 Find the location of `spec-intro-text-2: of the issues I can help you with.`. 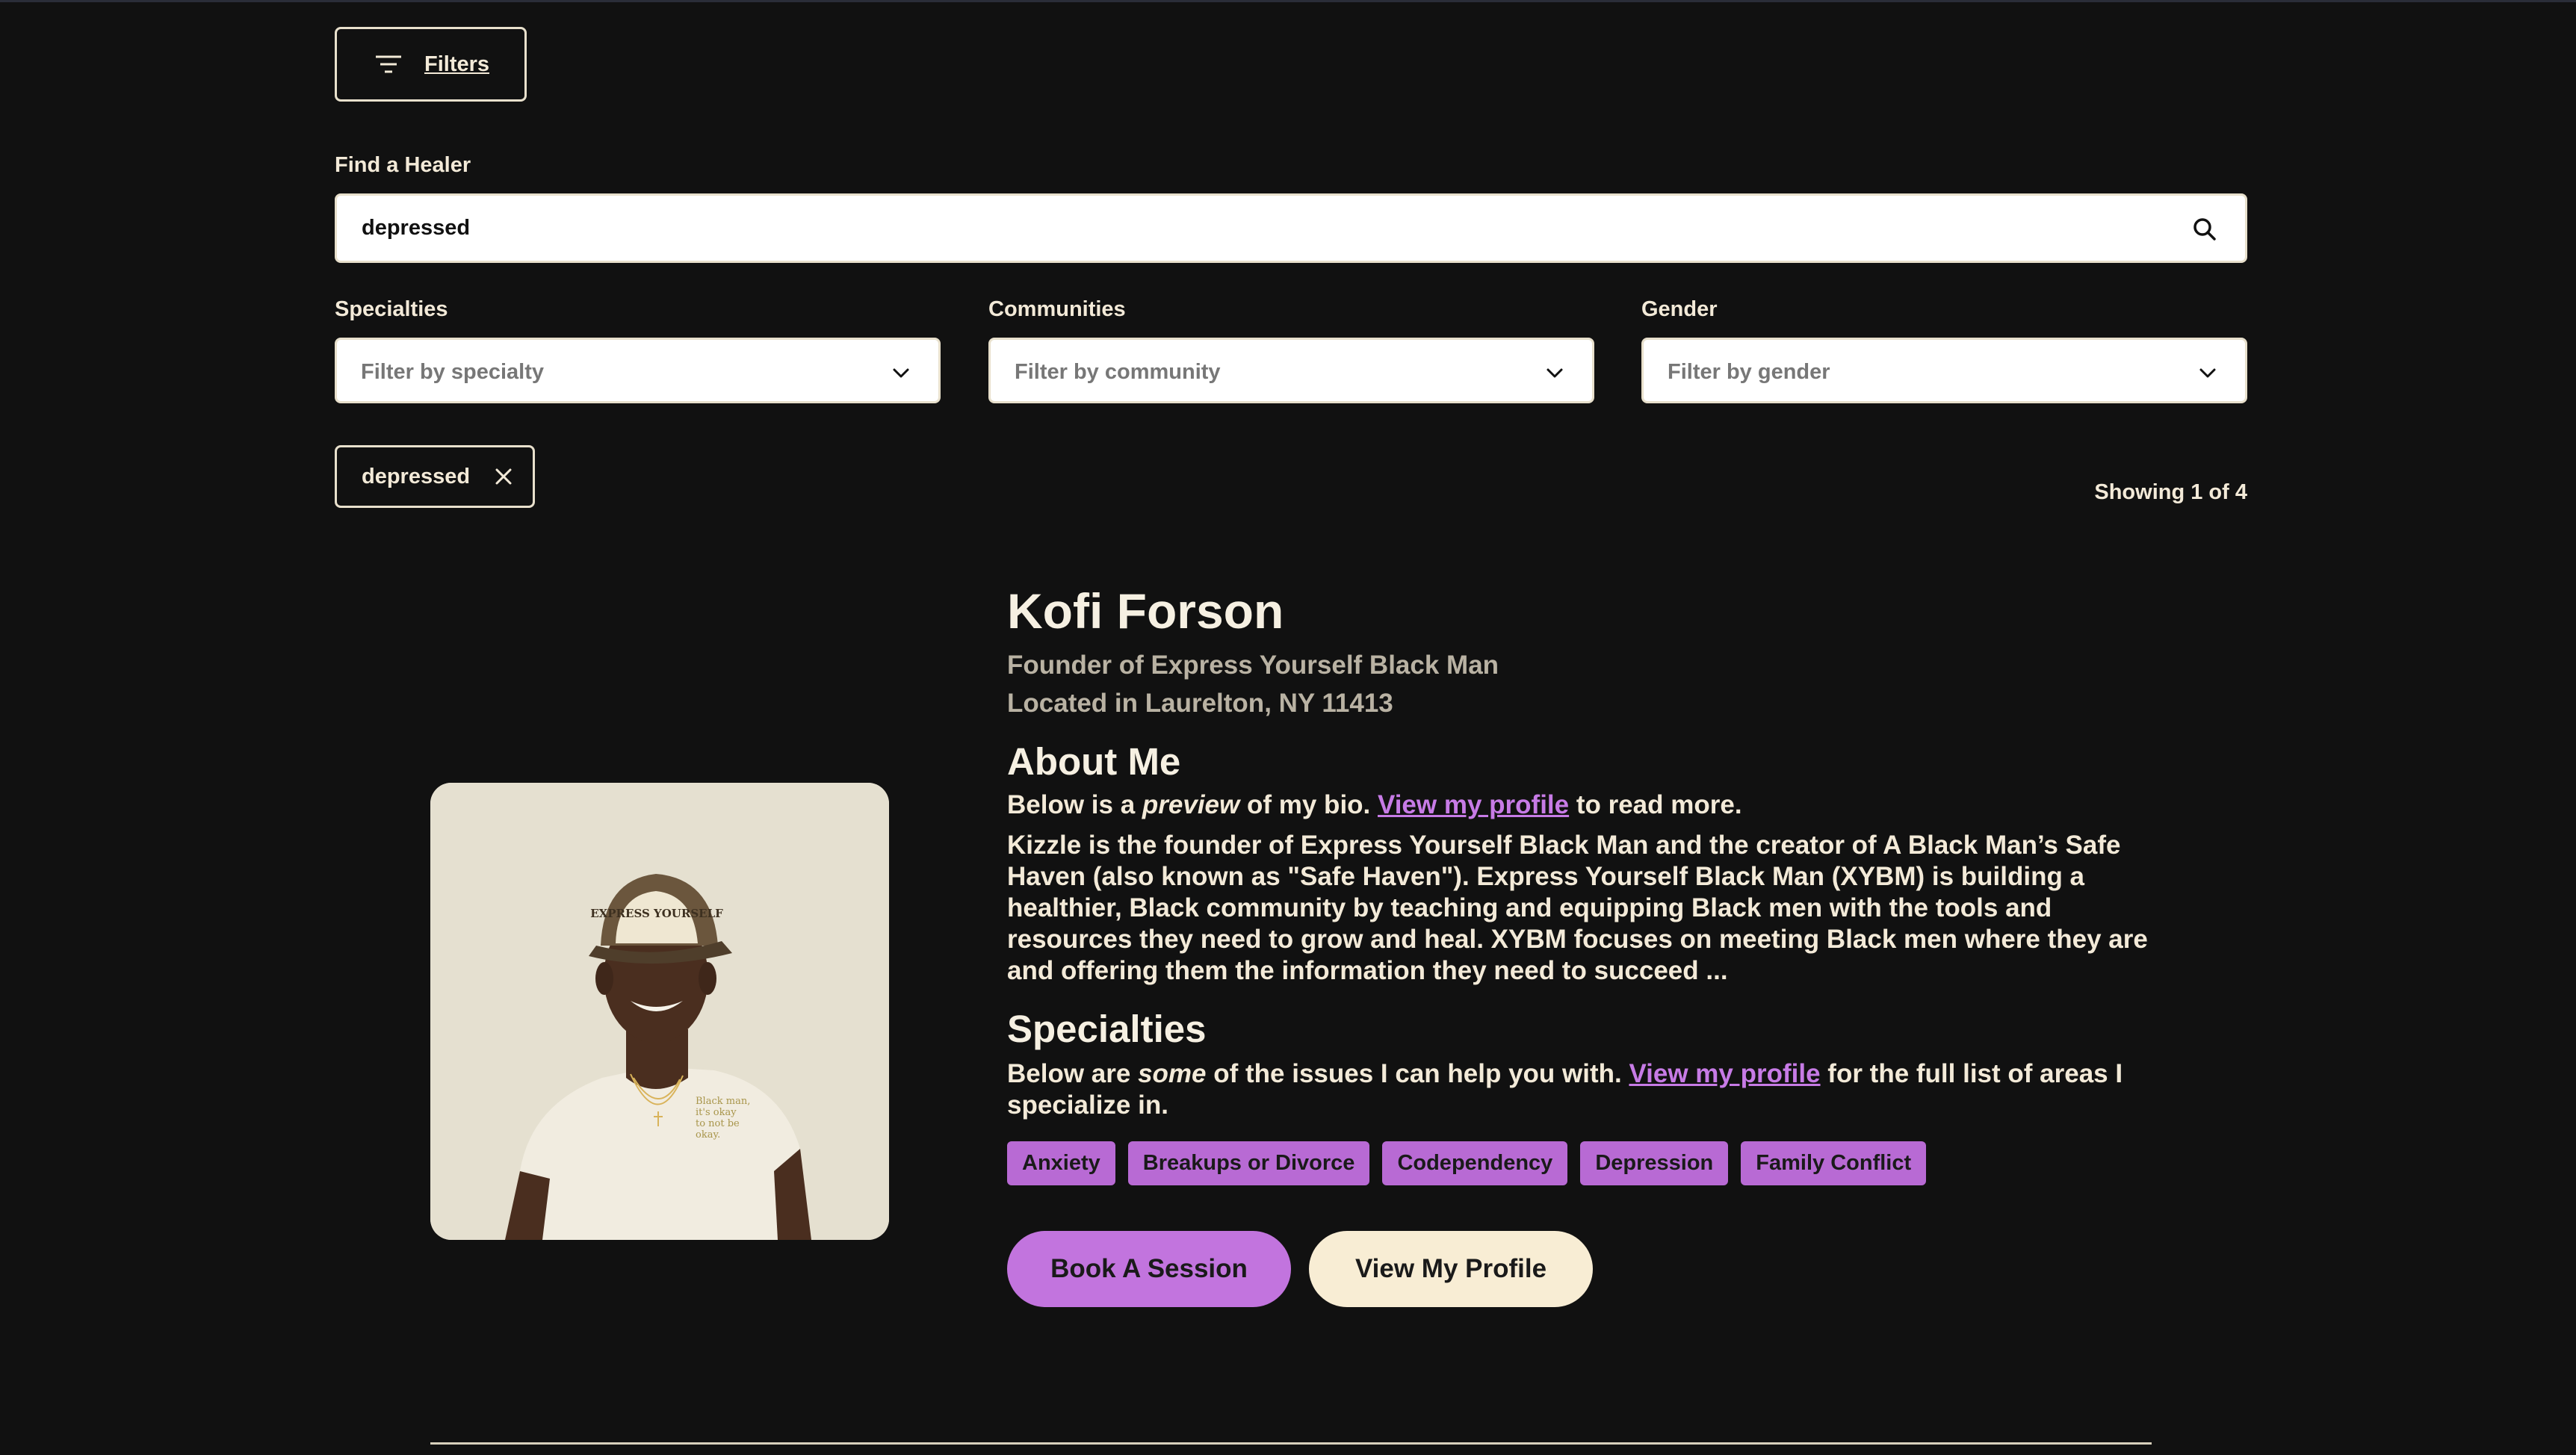

spec-intro-text-2: of the issues I can help you with. is located at coordinates (1417, 1073).